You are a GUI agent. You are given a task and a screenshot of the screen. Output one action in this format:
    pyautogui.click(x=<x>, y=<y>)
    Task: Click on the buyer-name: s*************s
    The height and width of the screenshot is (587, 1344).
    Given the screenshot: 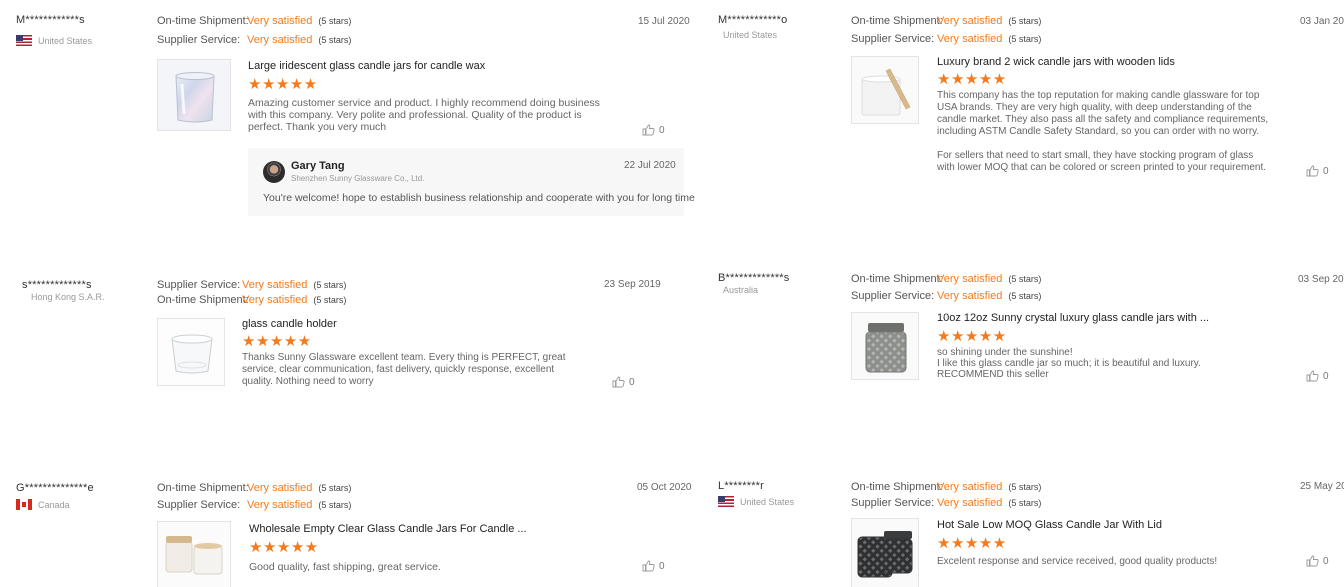 What is the action you would take?
    pyautogui.click(x=57, y=285)
    